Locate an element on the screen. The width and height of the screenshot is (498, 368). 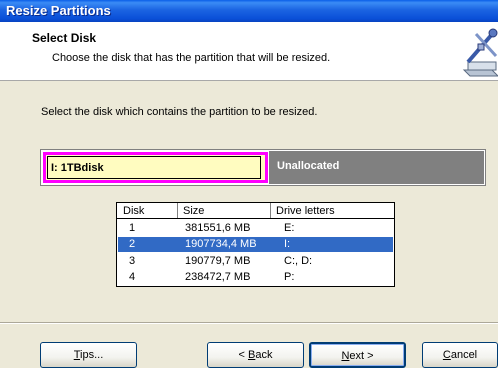
back-button-label-rest: ack is located at coordinates (264, 355).